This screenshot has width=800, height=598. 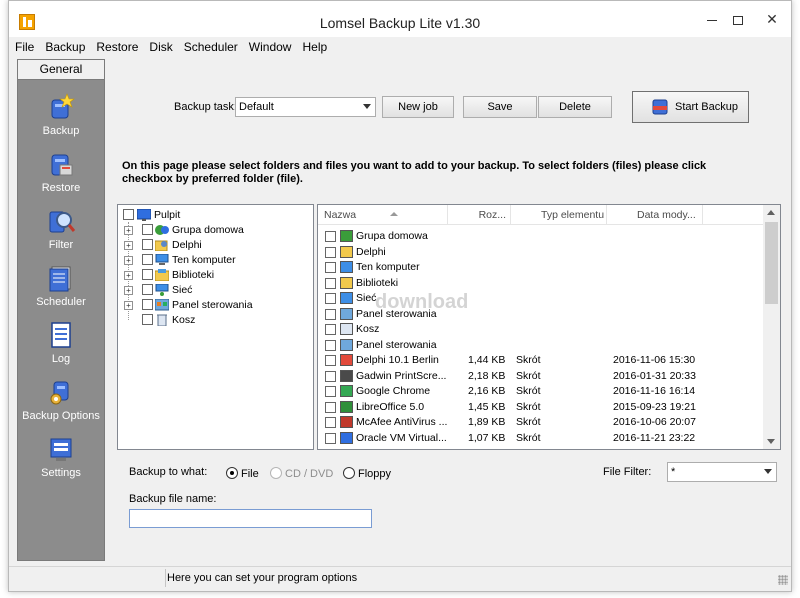 What do you see at coordinates (783, 580) in the screenshot?
I see `resize-grip-icon` at bounding box center [783, 580].